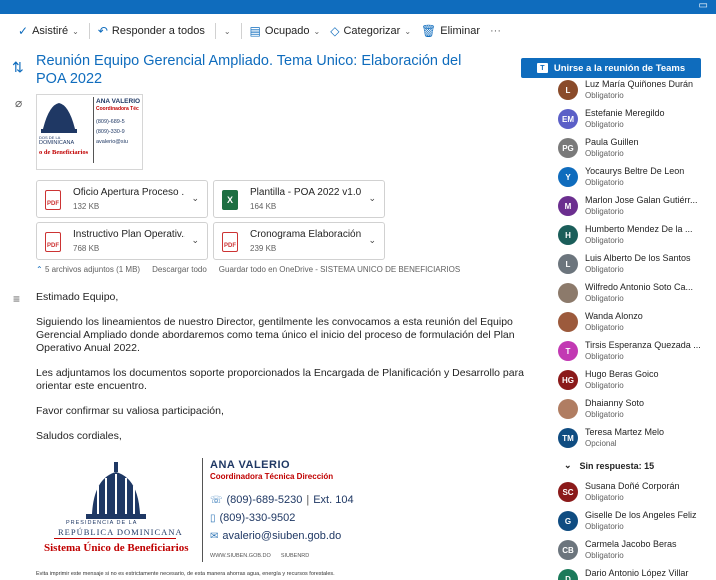  Describe the element at coordinates (636, 295) in the screenshot. I see `attendee-row: Wilfredo Antonio Soto Ca... Obligatorio` at that location.